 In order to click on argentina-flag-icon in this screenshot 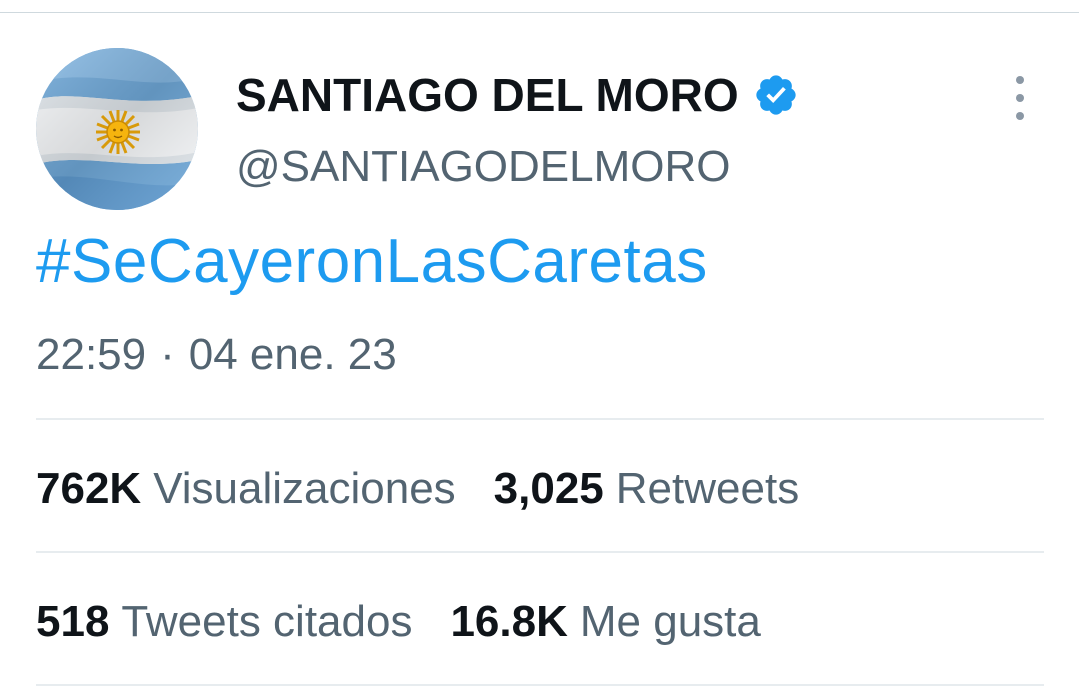, I will do `click(117, 129)`.